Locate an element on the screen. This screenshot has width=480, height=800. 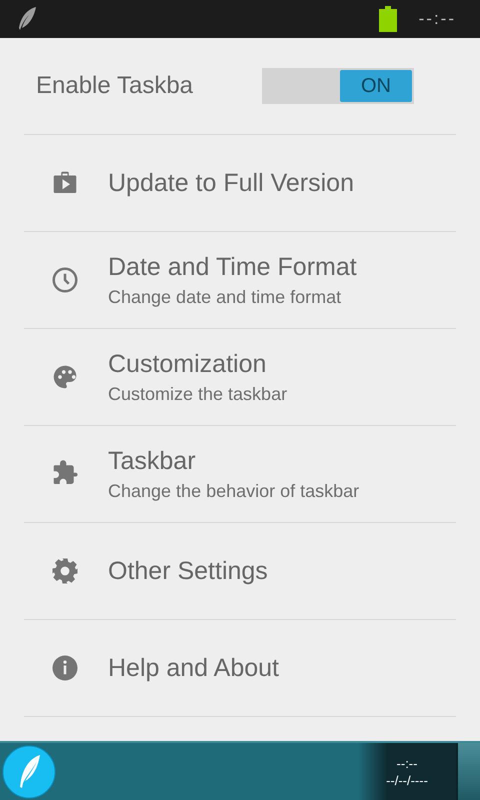
feather-icon is located at coordinates (27, 19).